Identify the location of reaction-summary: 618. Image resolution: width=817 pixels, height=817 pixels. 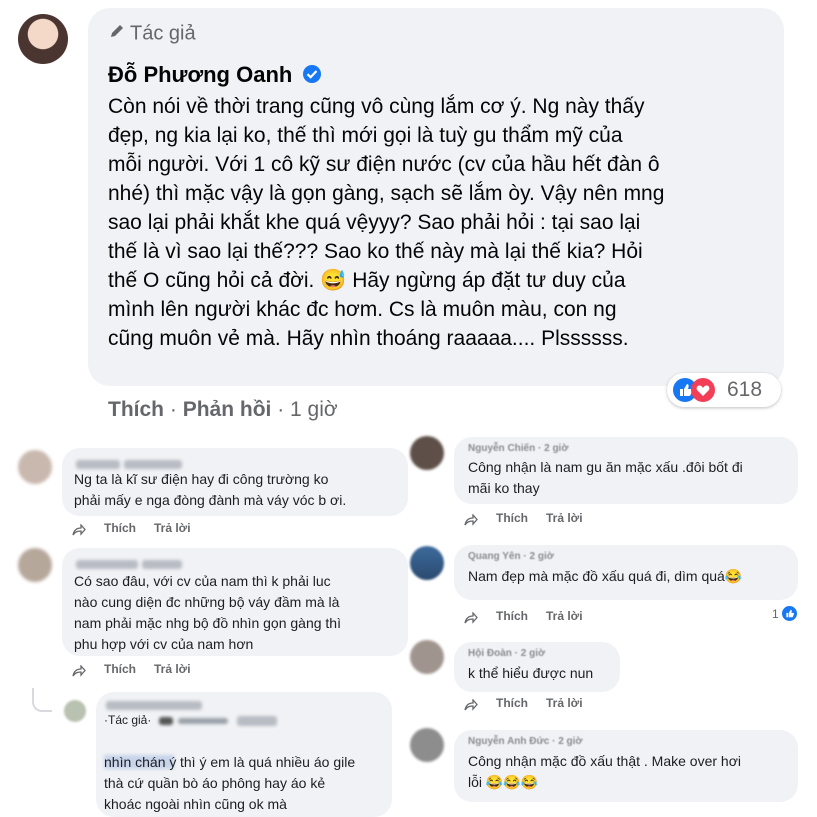
(724, 390).